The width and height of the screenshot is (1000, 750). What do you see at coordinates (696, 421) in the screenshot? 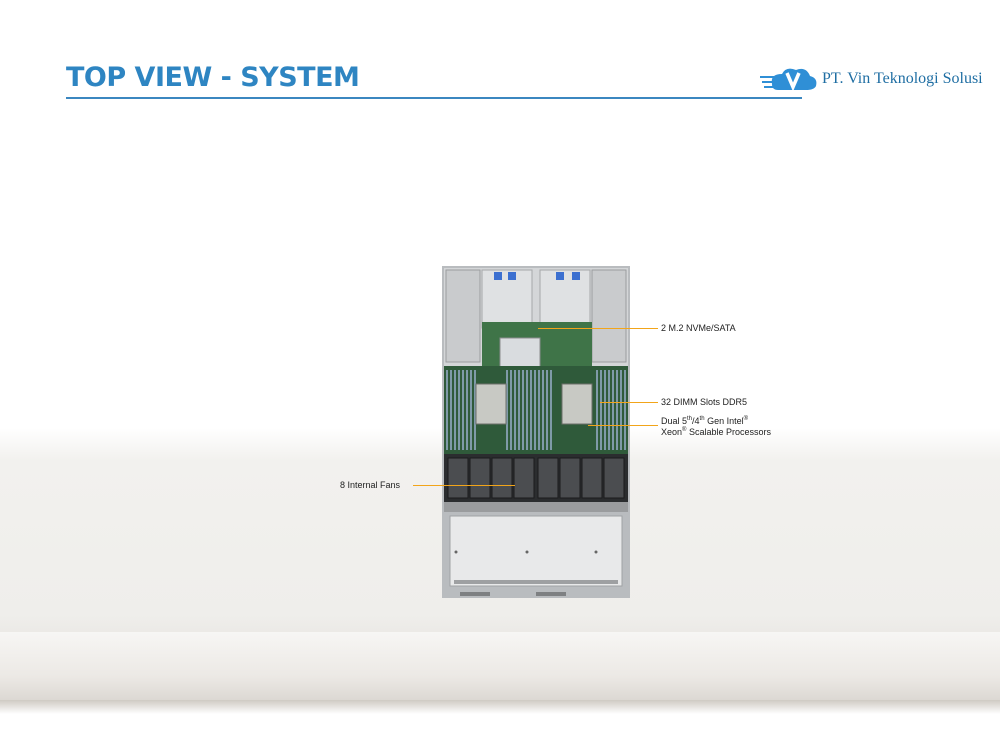
I see `cpu-line1-b: /4` at bounding box center [696, 421].